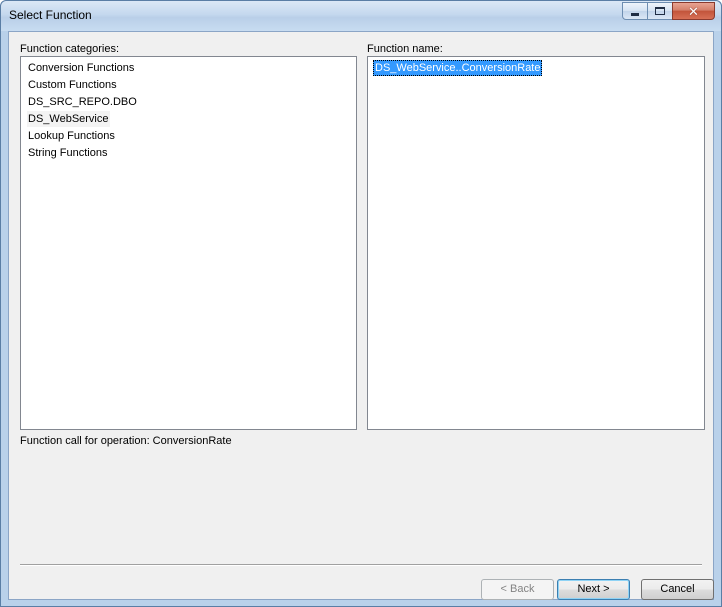 This screenshot has height=607, width=722. I want to click on back-button: < Back, so click(517, 589).